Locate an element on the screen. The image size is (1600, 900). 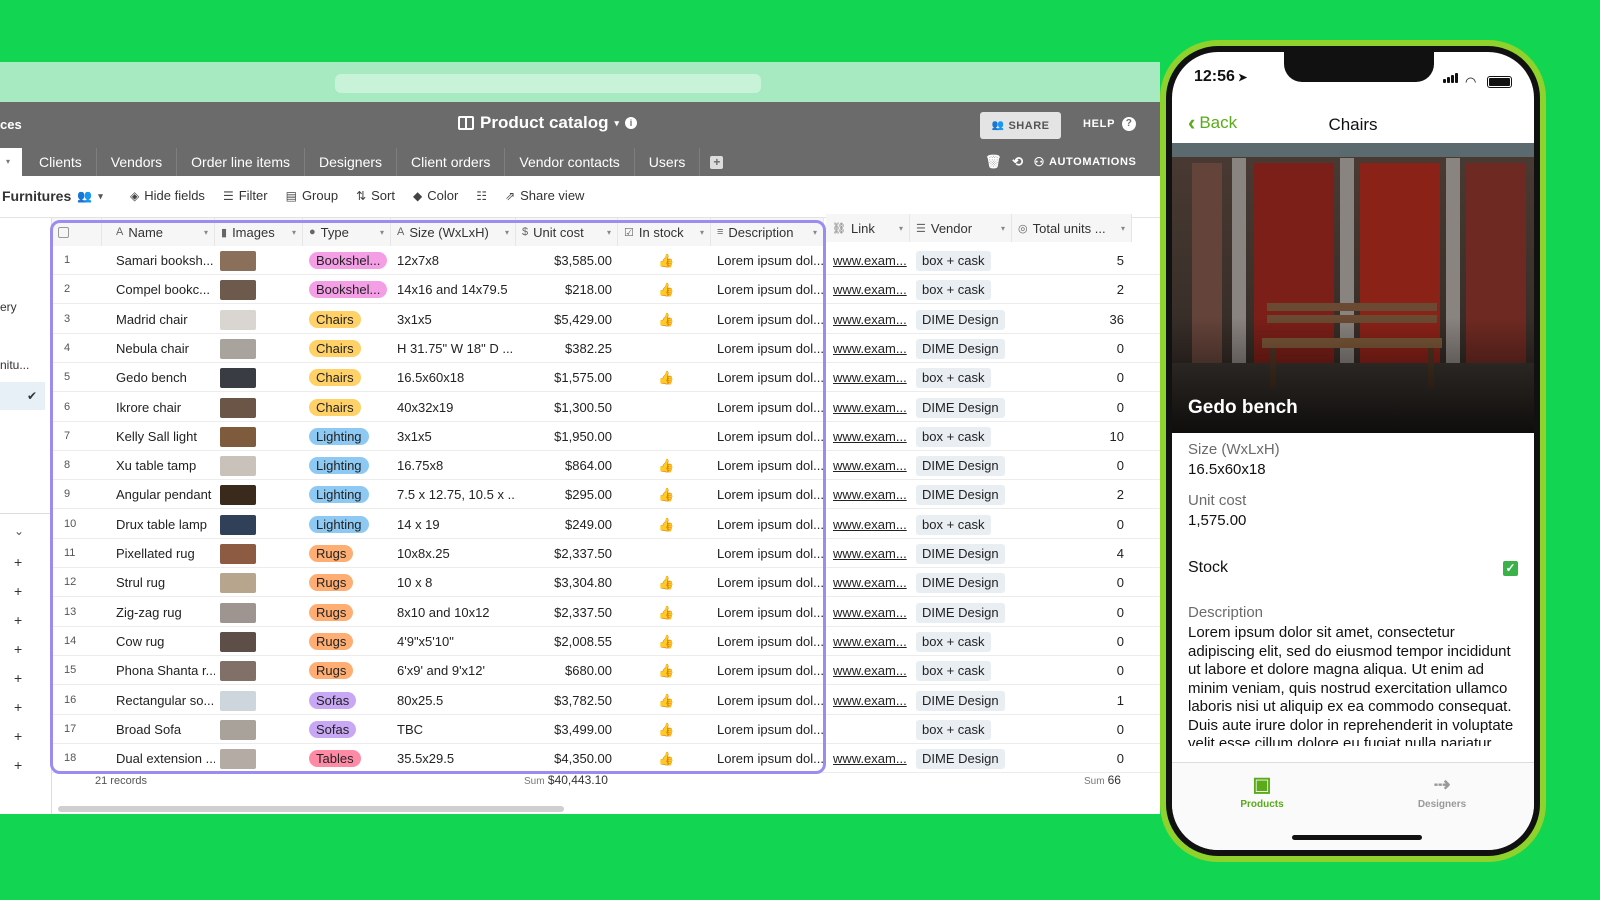
cell-unit-cost: $2,008.55 is located at coordinates (567, 641).